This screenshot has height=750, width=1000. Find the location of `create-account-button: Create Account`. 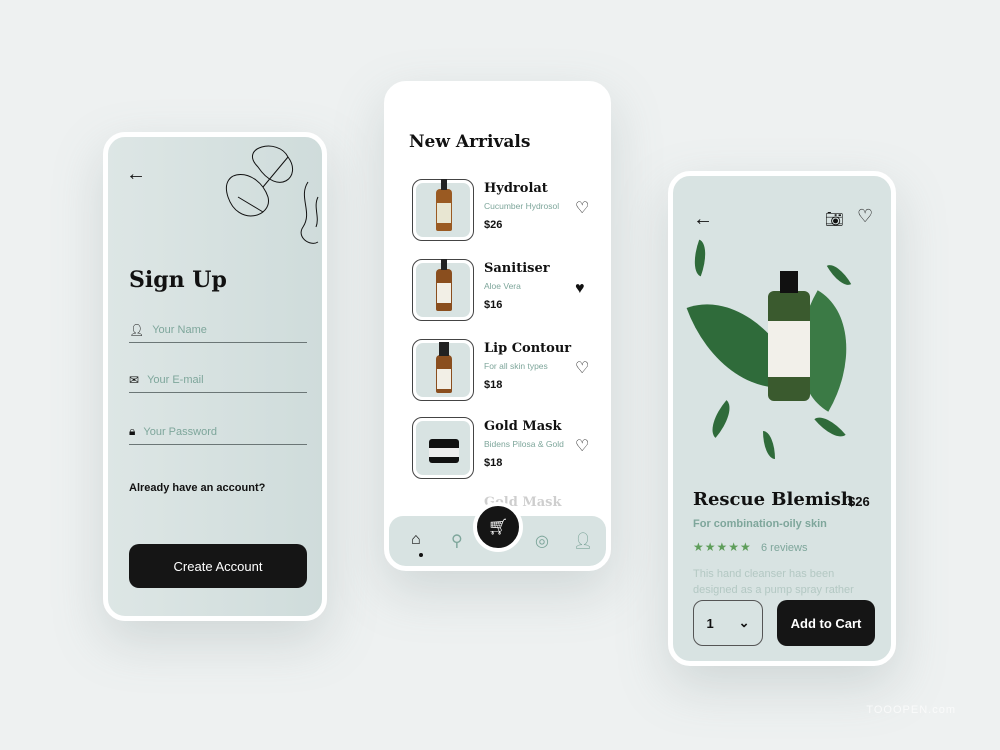

create-account-button: Create Account is located at coordinates (218, 566).